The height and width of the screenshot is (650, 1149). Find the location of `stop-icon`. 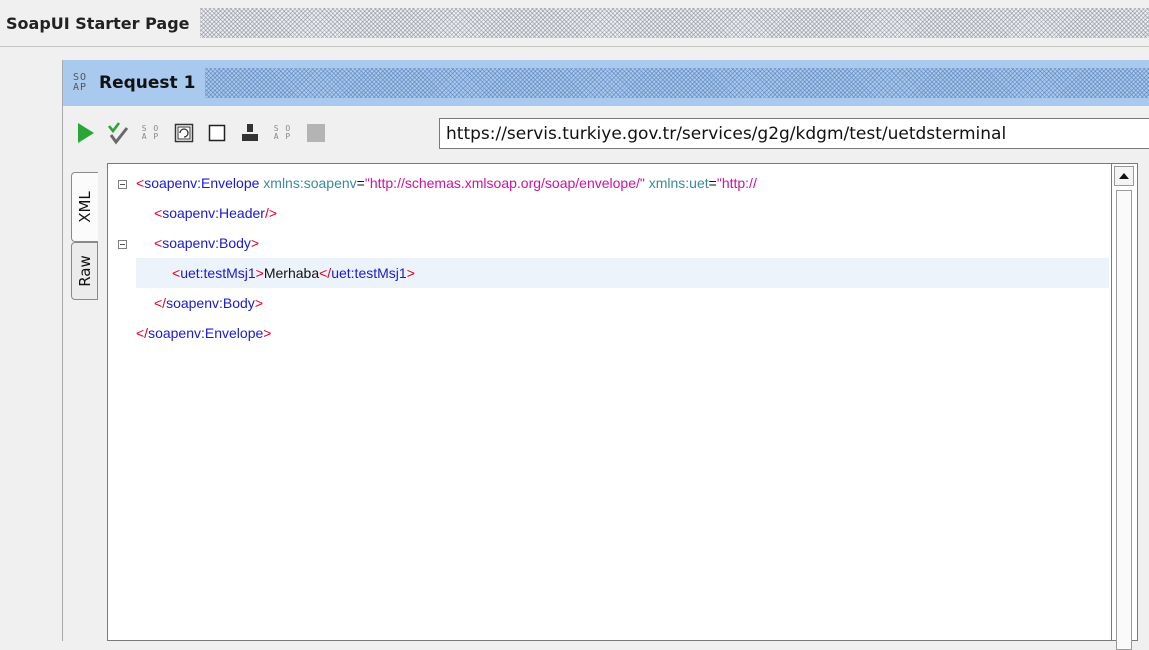

stop-icon is located at coordinates (316, 133).